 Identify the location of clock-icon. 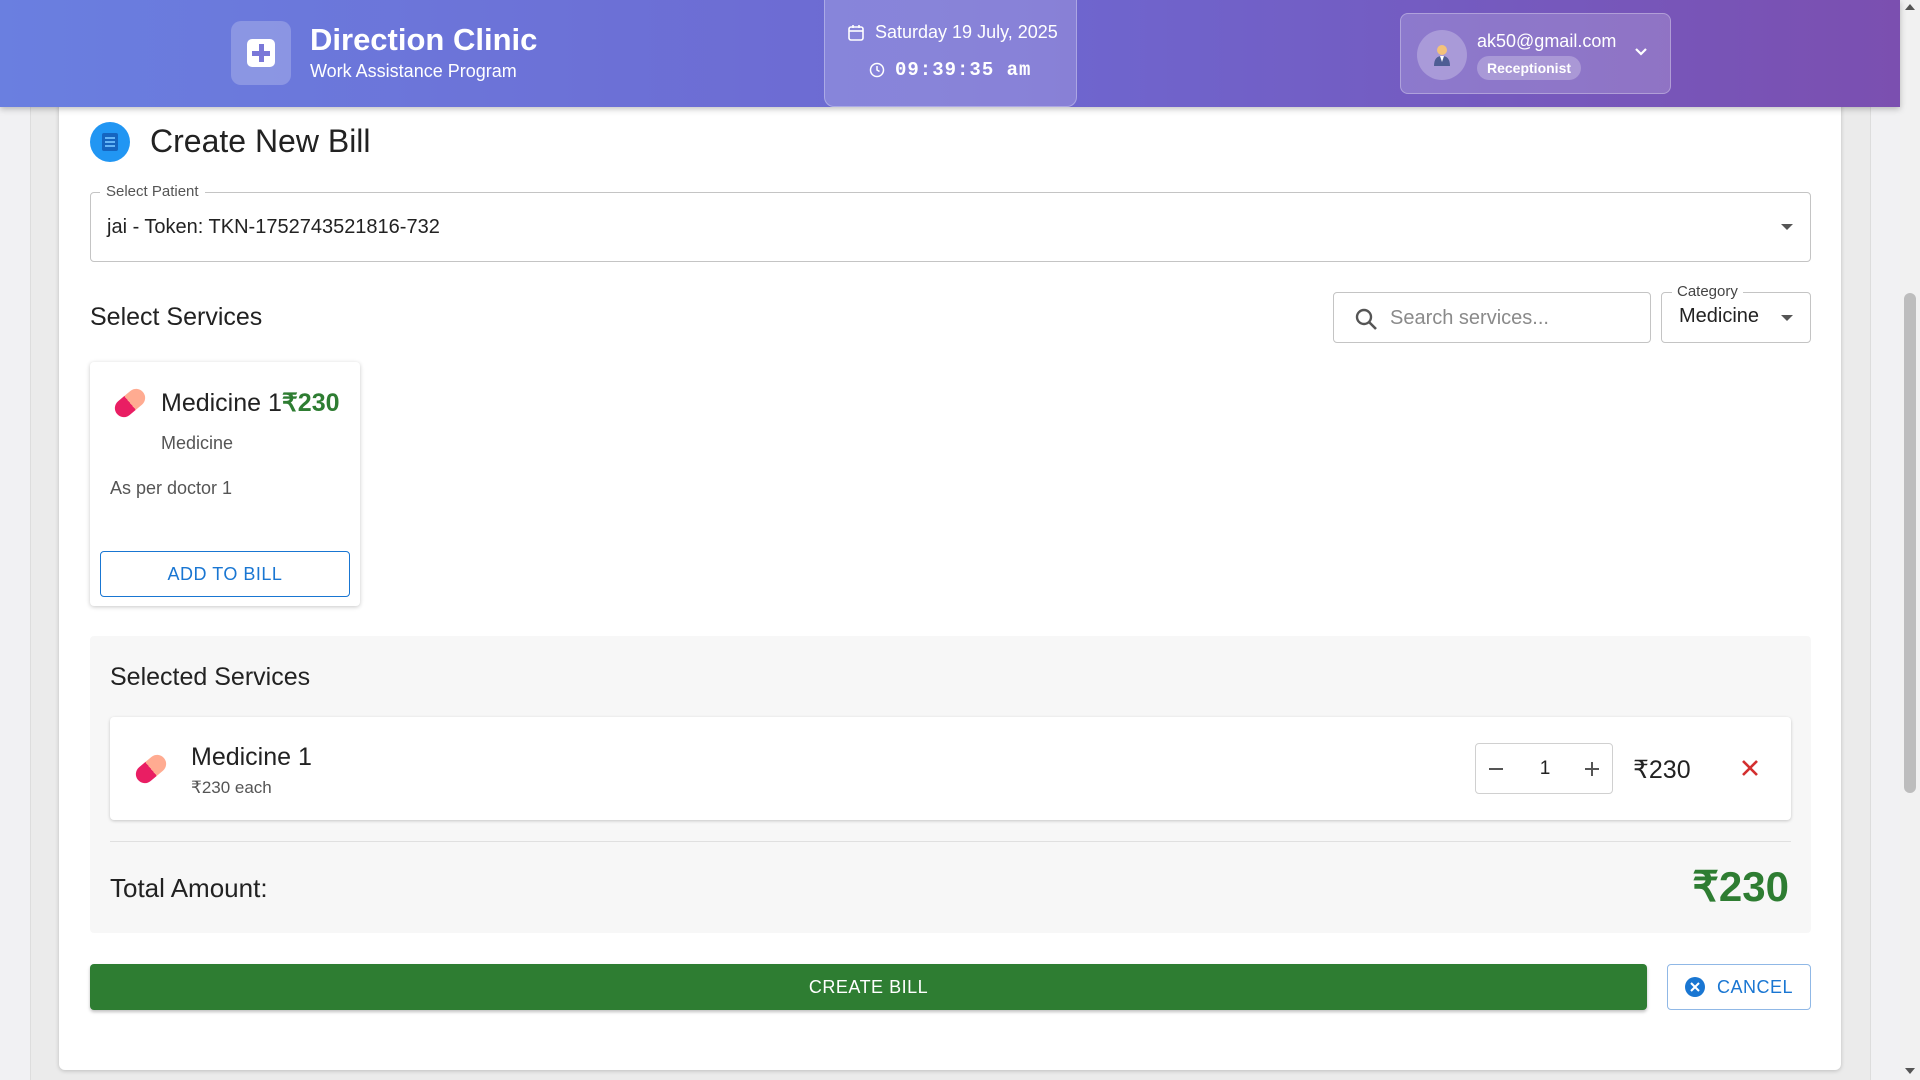
(877, 70).